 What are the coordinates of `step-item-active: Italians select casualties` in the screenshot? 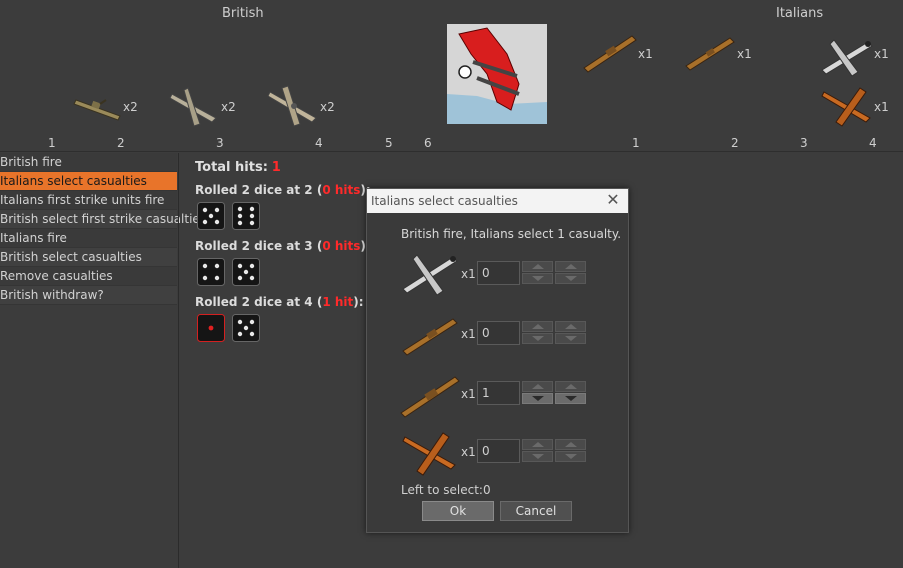 It's located at (88, 181).